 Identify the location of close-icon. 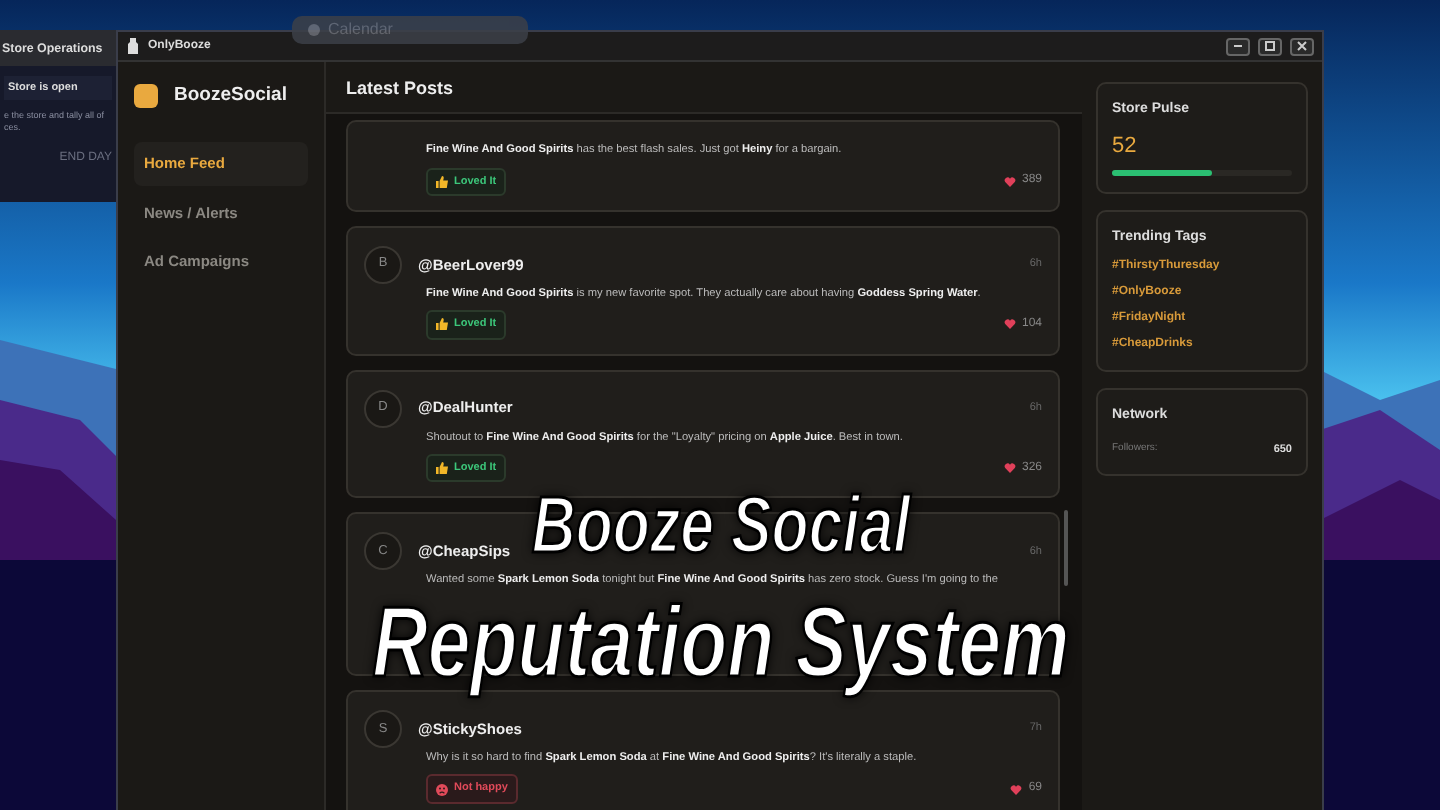
(1302, 46).